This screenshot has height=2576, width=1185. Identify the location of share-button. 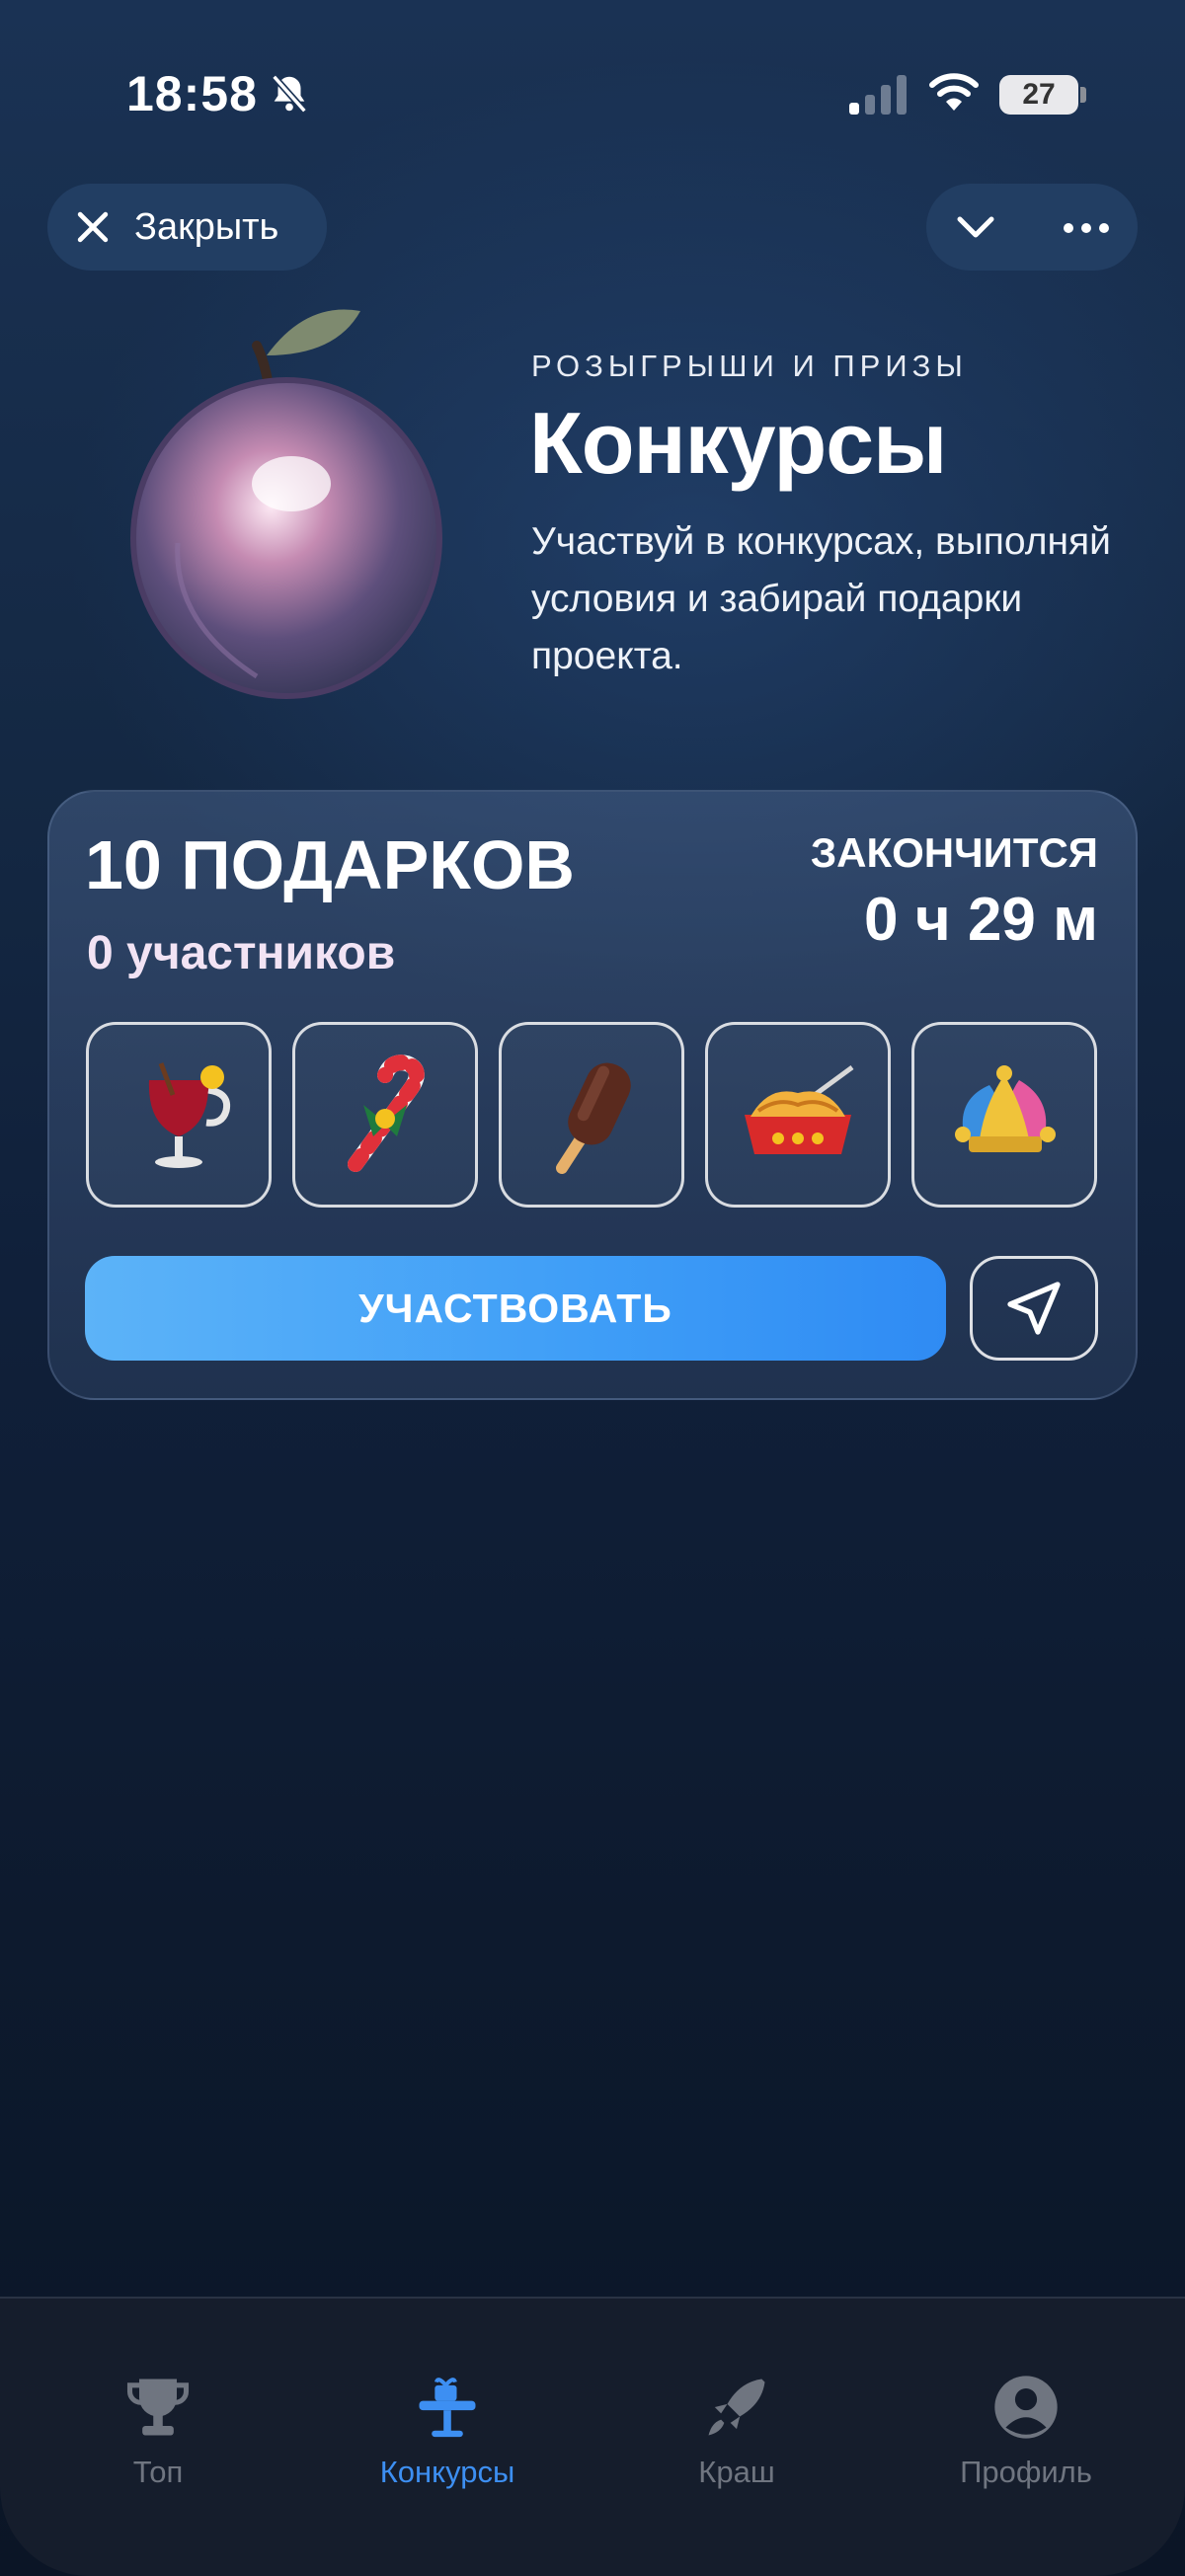
(1034, 1308).